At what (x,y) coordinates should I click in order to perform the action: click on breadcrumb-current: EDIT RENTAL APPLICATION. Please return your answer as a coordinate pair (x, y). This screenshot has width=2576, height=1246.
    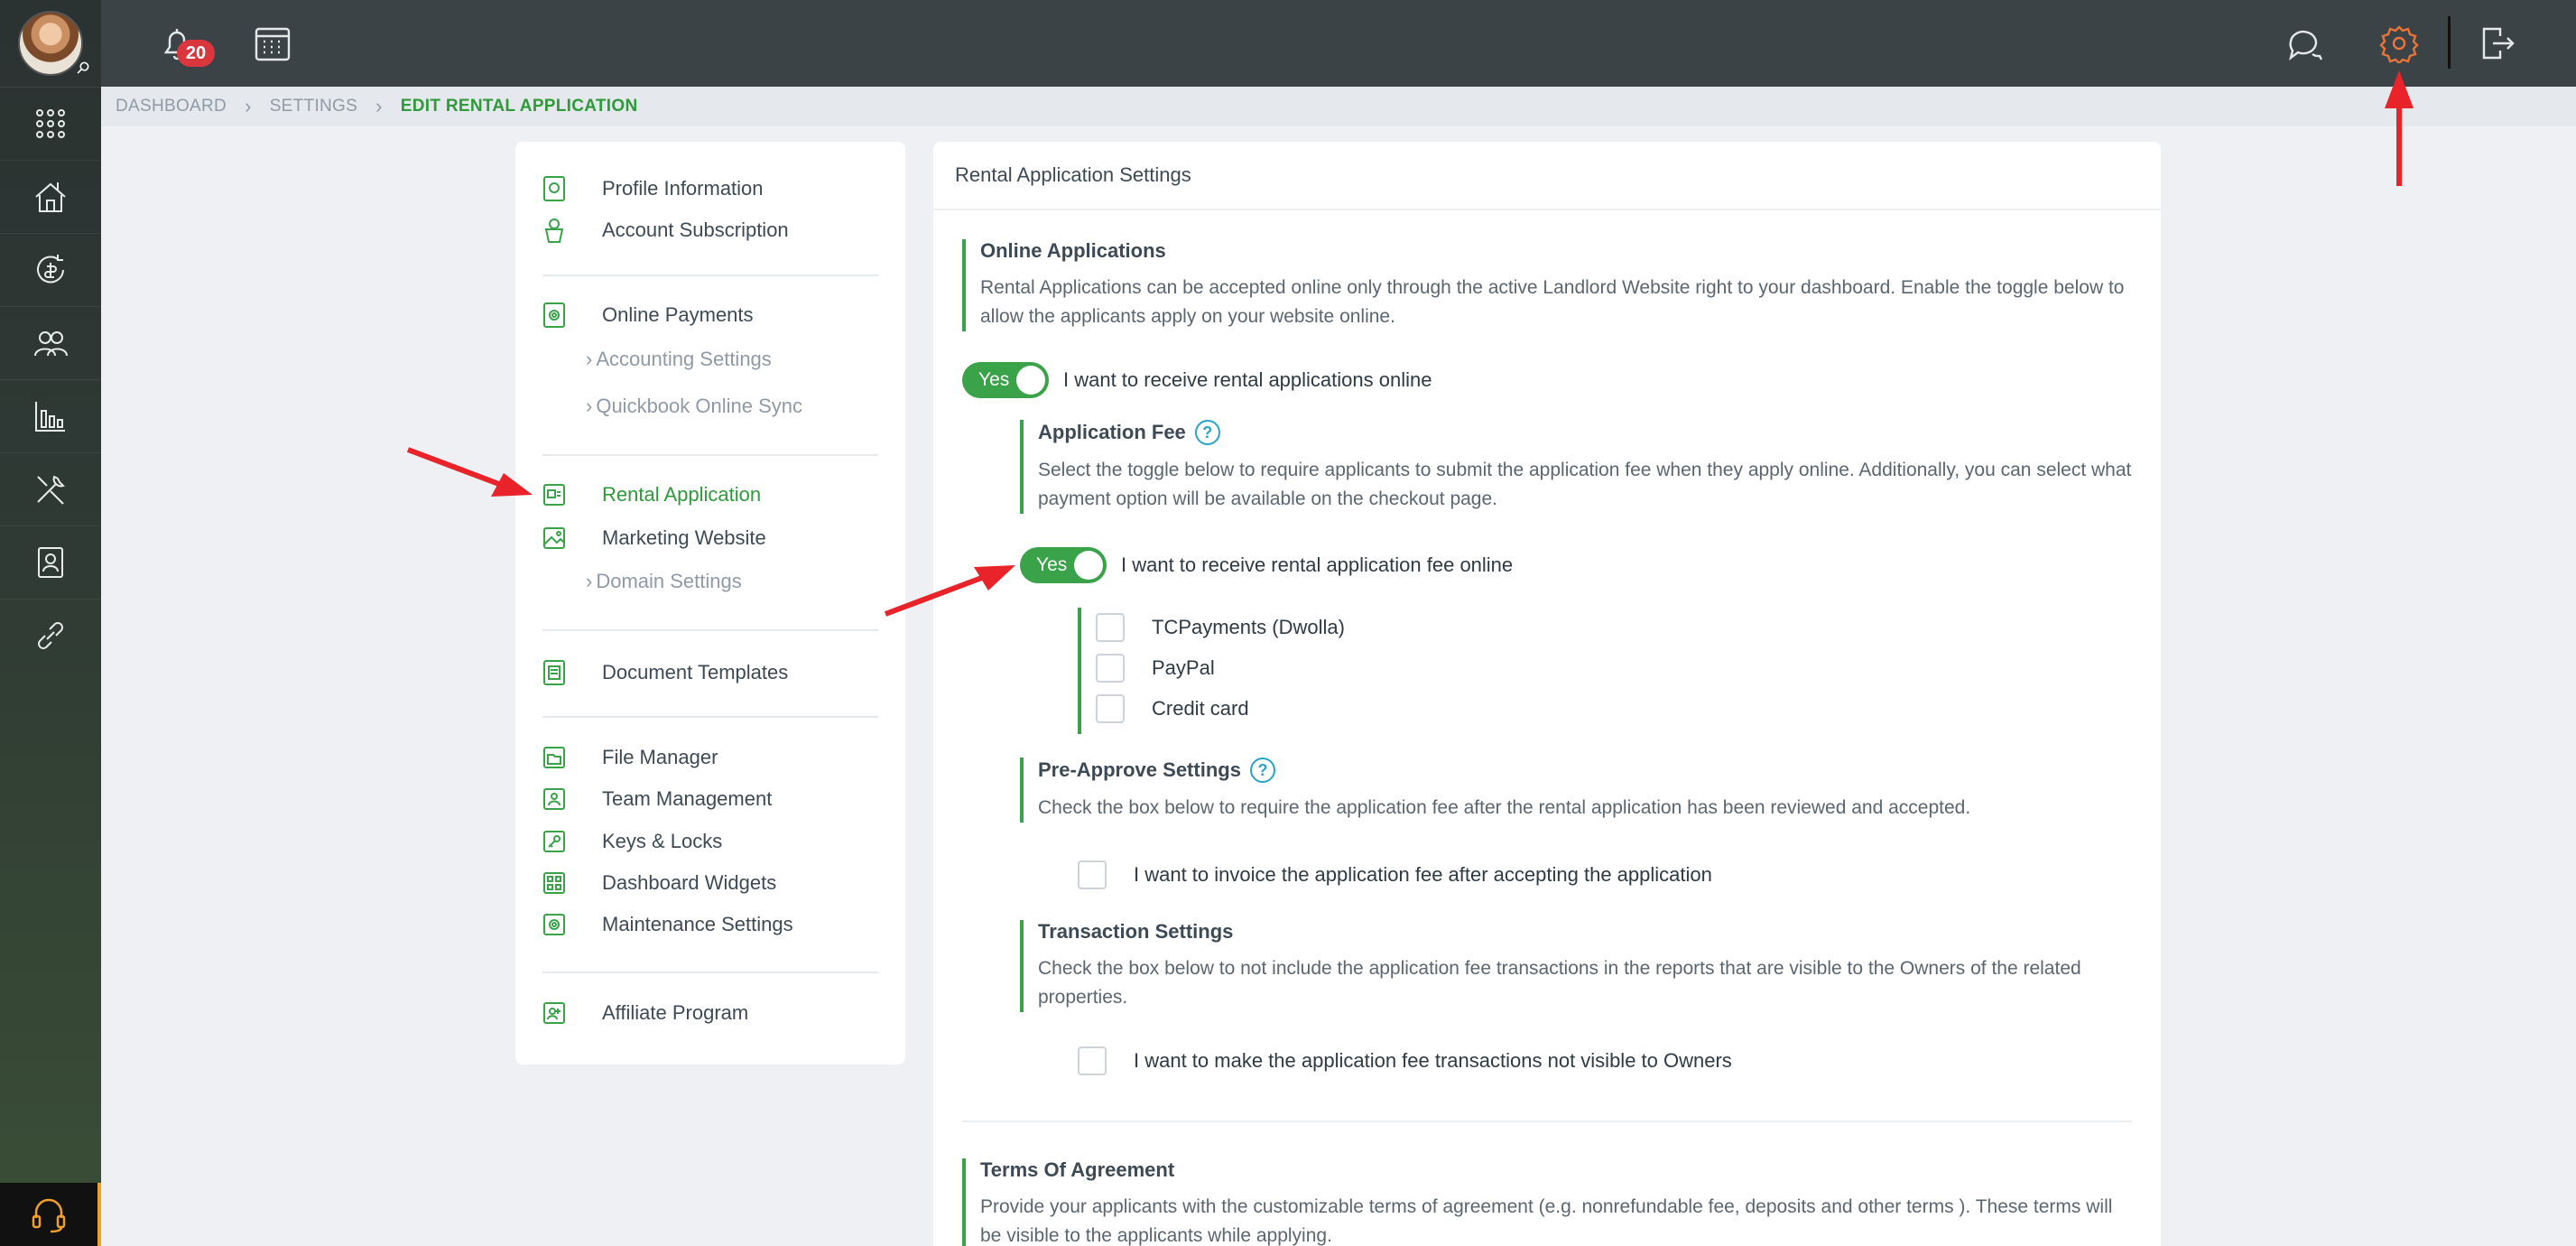
    Looking at the image, I should click on (519, 106).